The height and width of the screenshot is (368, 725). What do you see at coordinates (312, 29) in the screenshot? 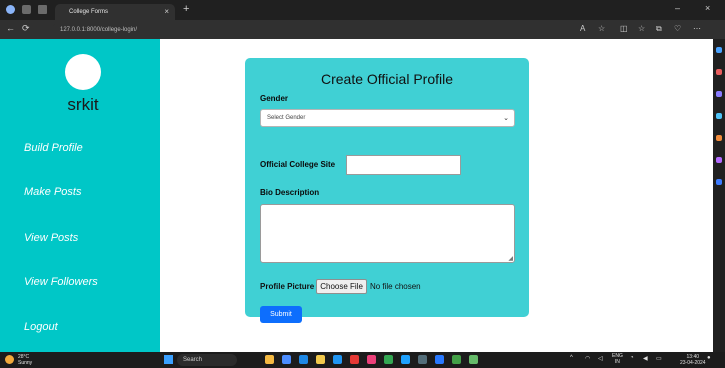
I see `url-bar: 127.0.0.1:8000/college-login/` at bounding box center [312, 29].